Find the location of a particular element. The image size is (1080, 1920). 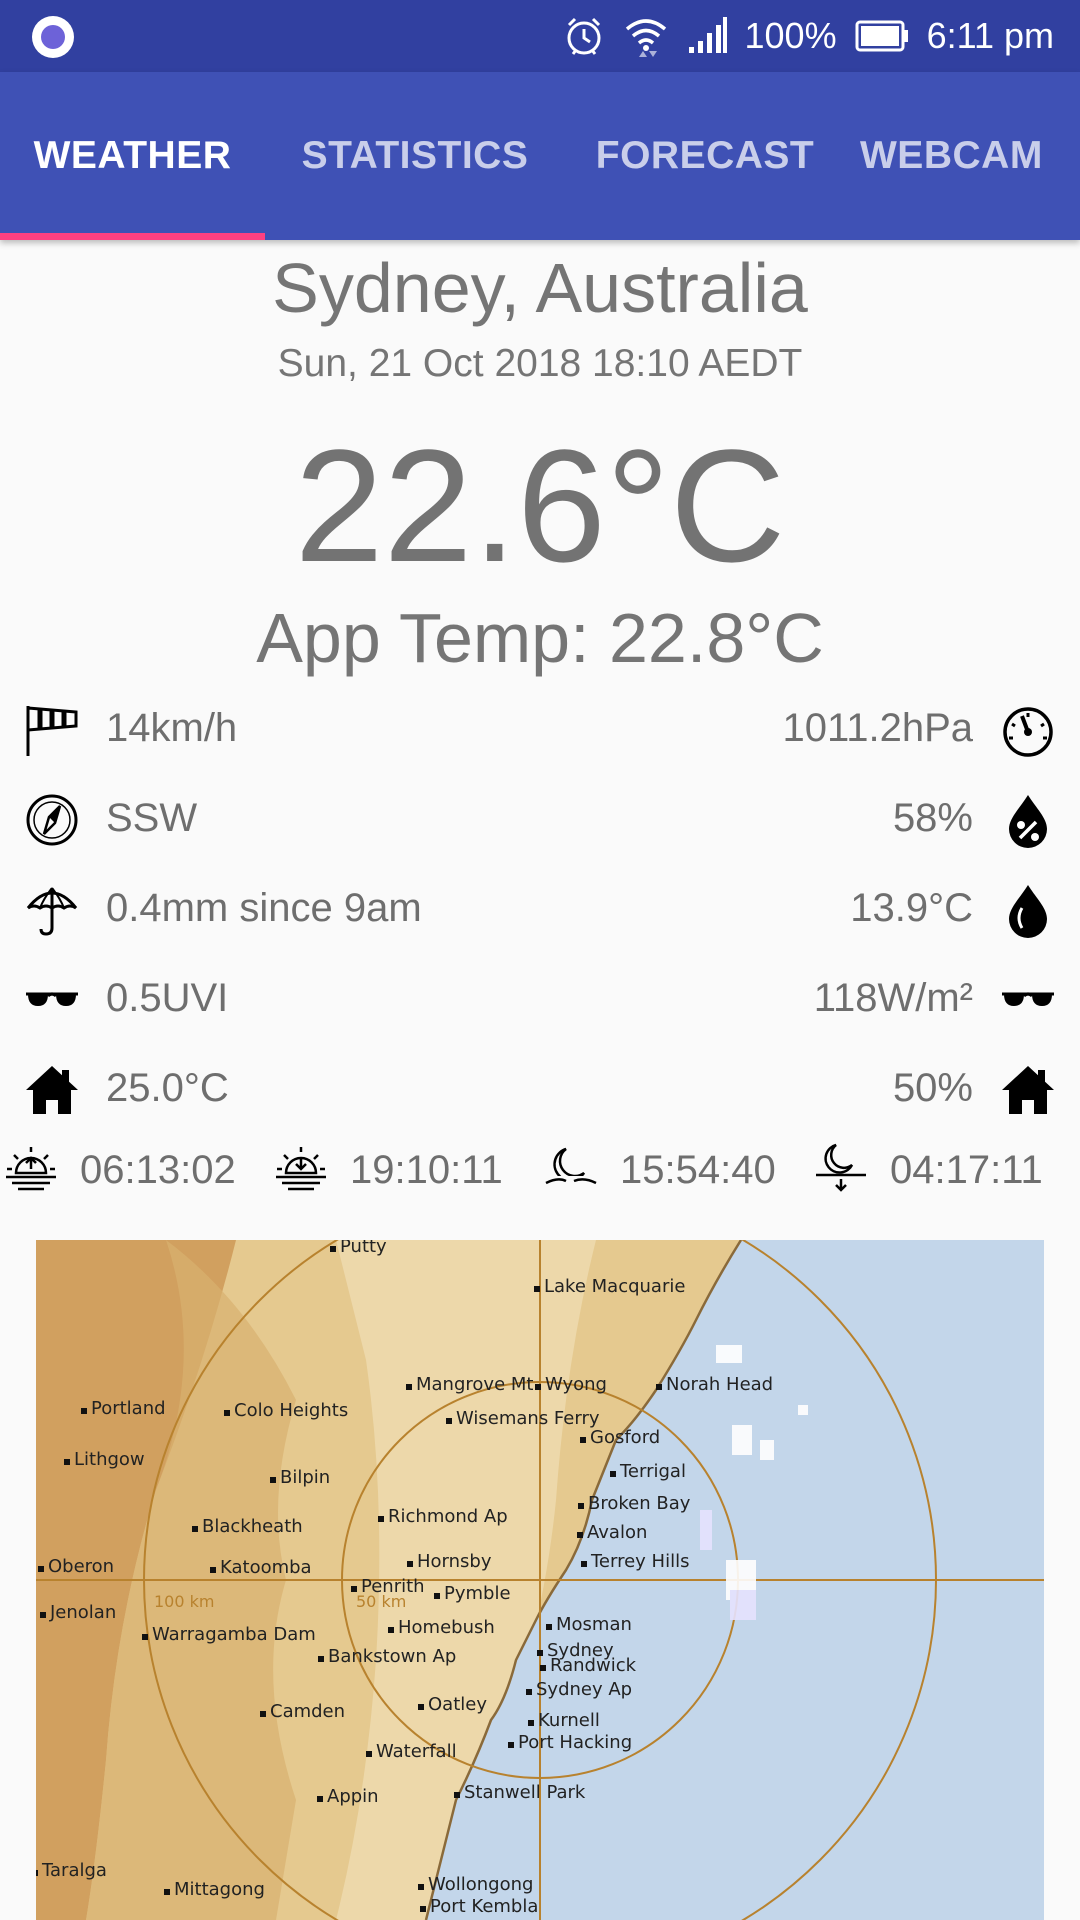

humidity: 58% is located at coordinates (932, 818).